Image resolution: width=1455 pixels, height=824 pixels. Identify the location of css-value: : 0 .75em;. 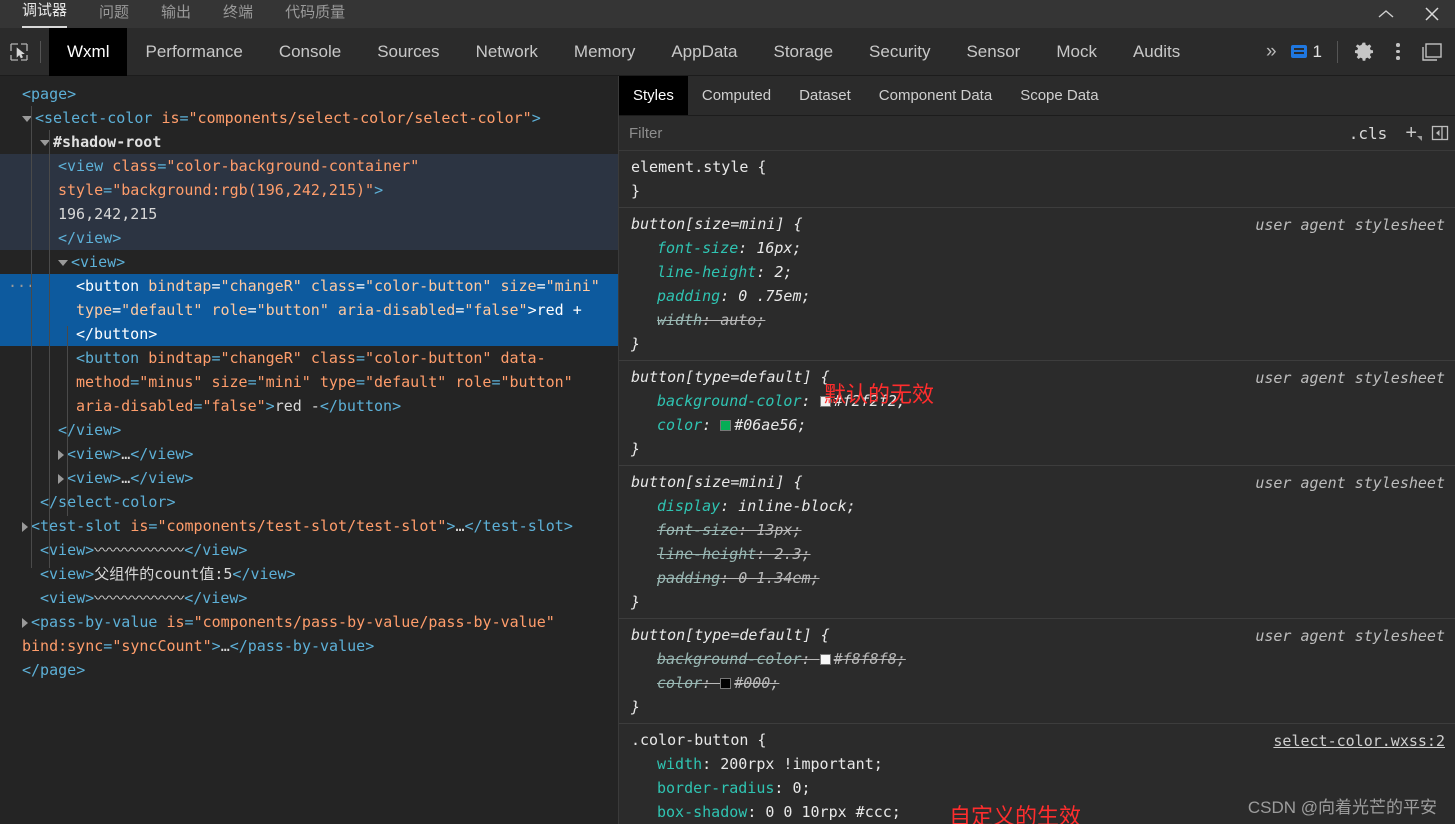
(765, 296).